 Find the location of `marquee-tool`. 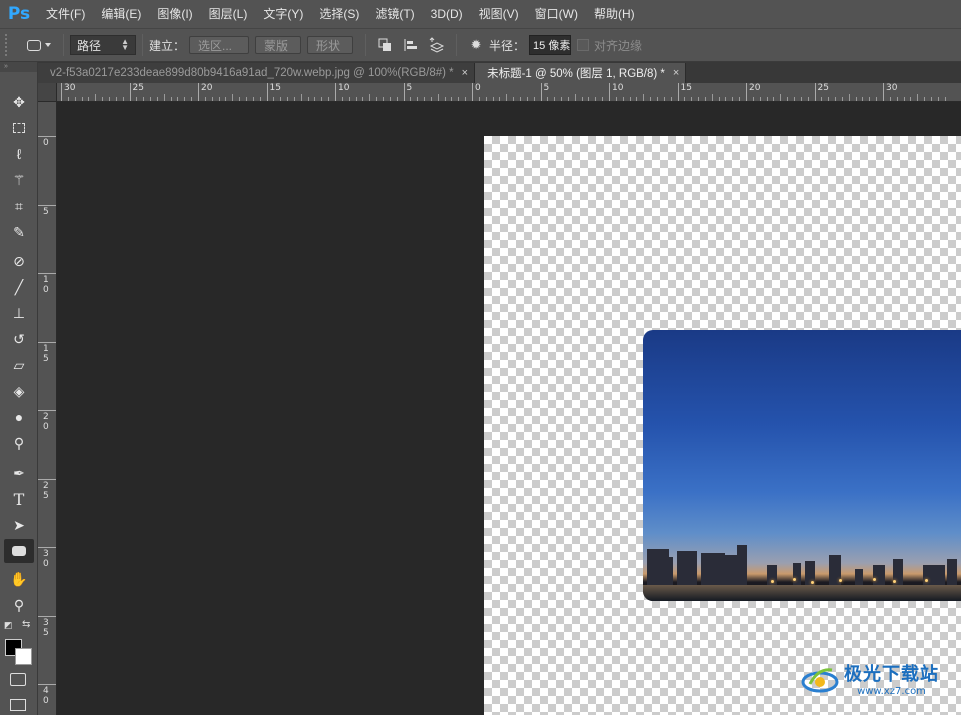

marquee-tool is located at coordinates (19, 128).